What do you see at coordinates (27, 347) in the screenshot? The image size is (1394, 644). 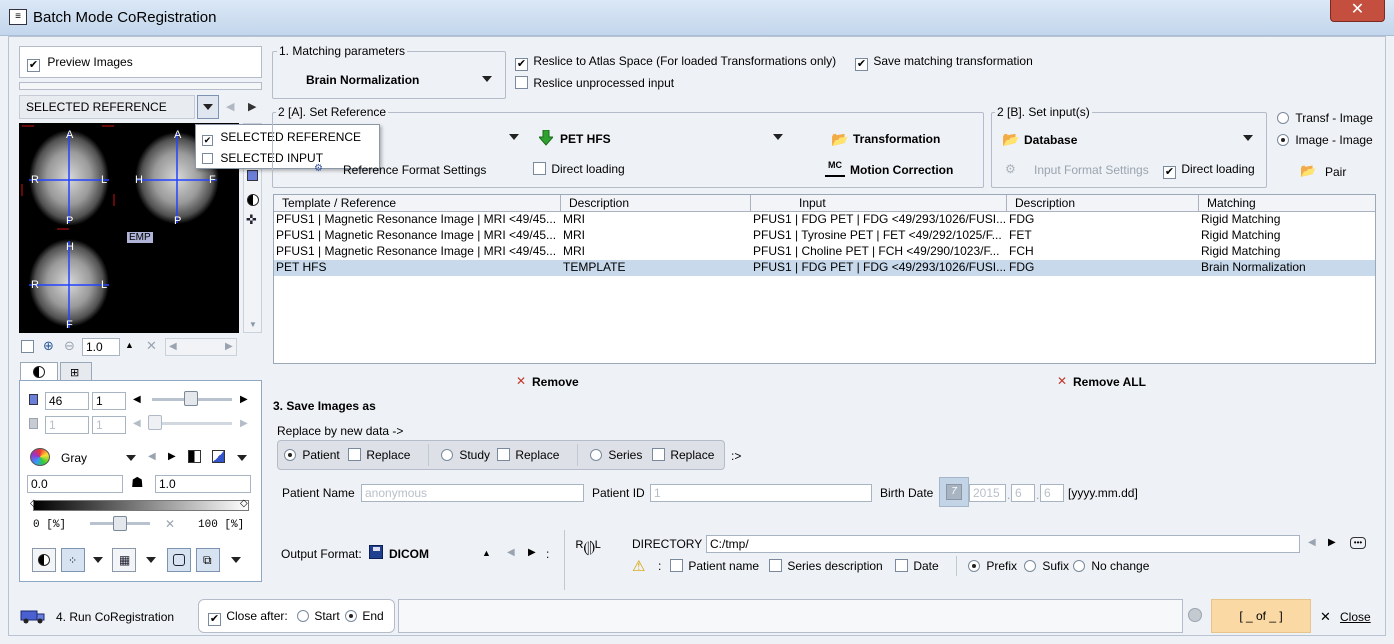 I see `zoom-checkbox` at bounding box center [27, 347].